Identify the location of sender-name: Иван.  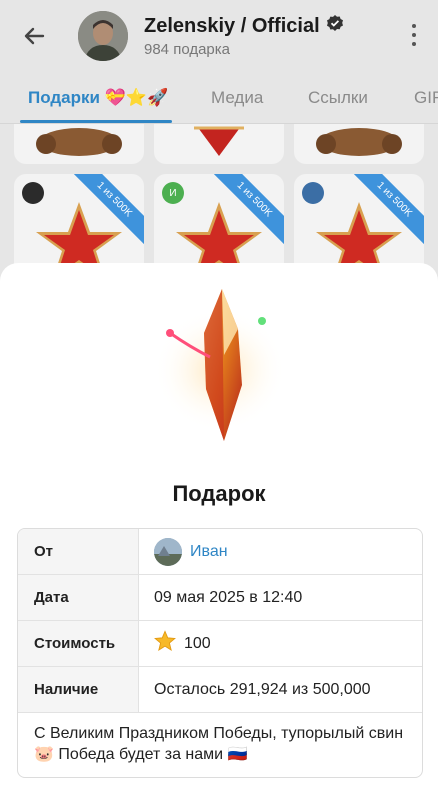
(209, 551).